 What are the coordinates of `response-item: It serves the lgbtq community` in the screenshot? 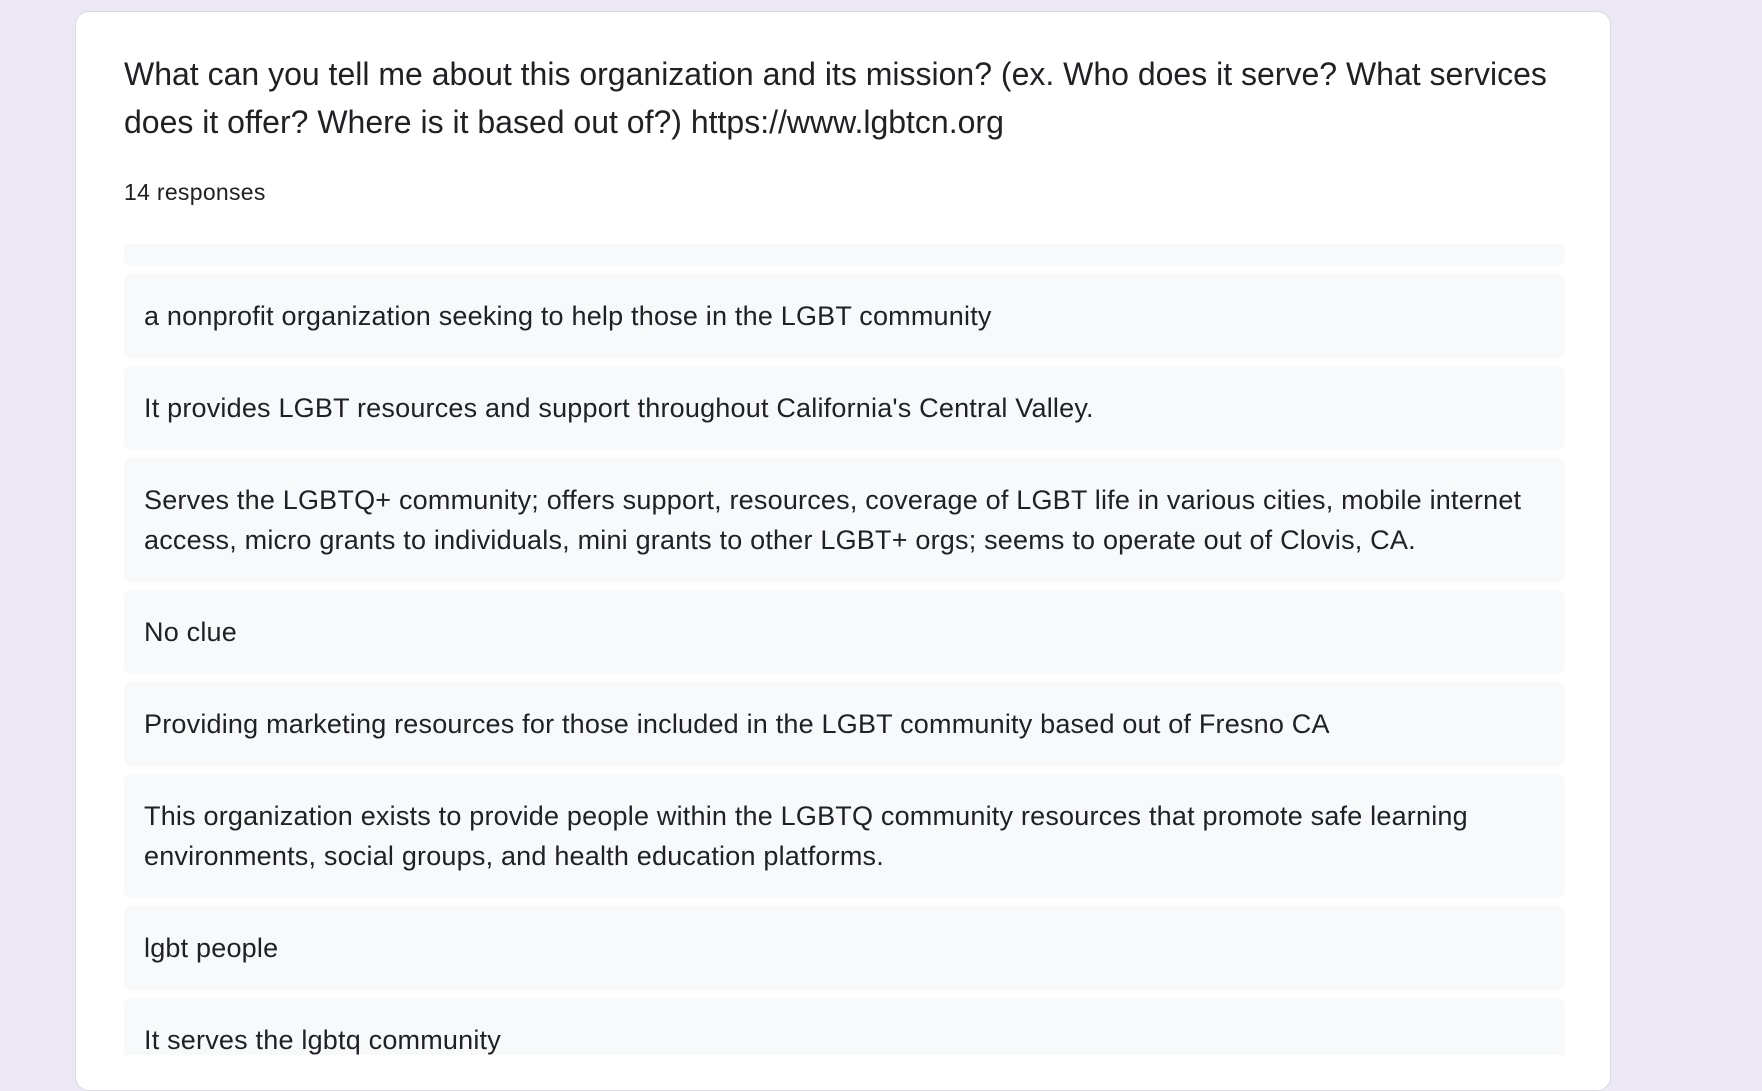 It's located at (844, 1026).